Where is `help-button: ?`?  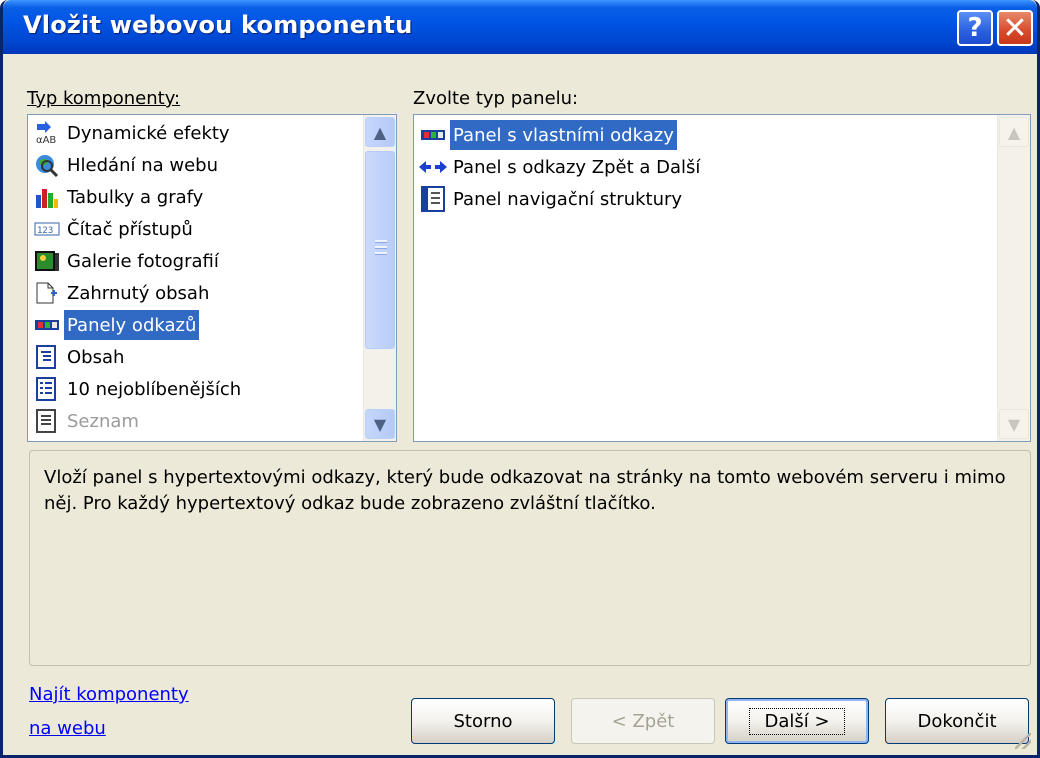 help-button: ? is located at coordinates (975, 28).